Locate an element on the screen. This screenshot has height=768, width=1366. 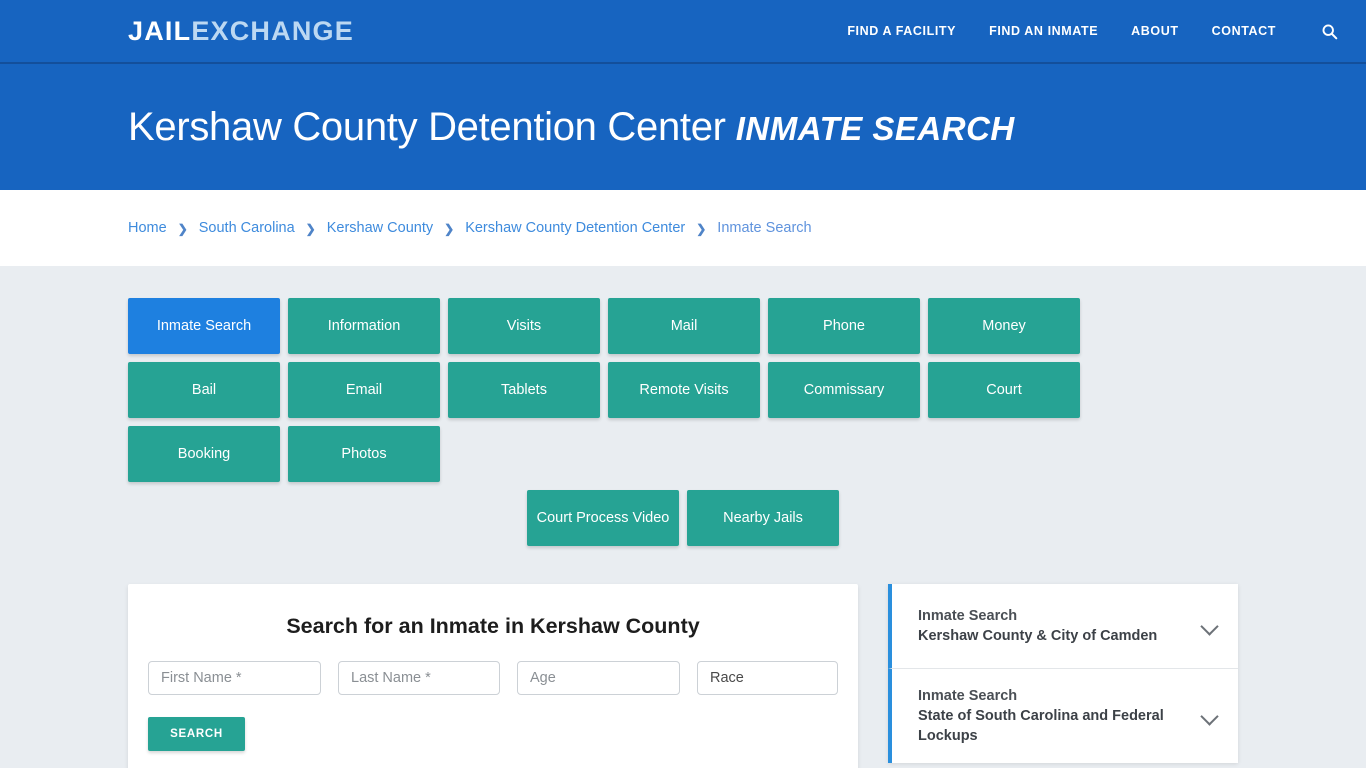
tab-email: Email is located at coordinates (364, 390).